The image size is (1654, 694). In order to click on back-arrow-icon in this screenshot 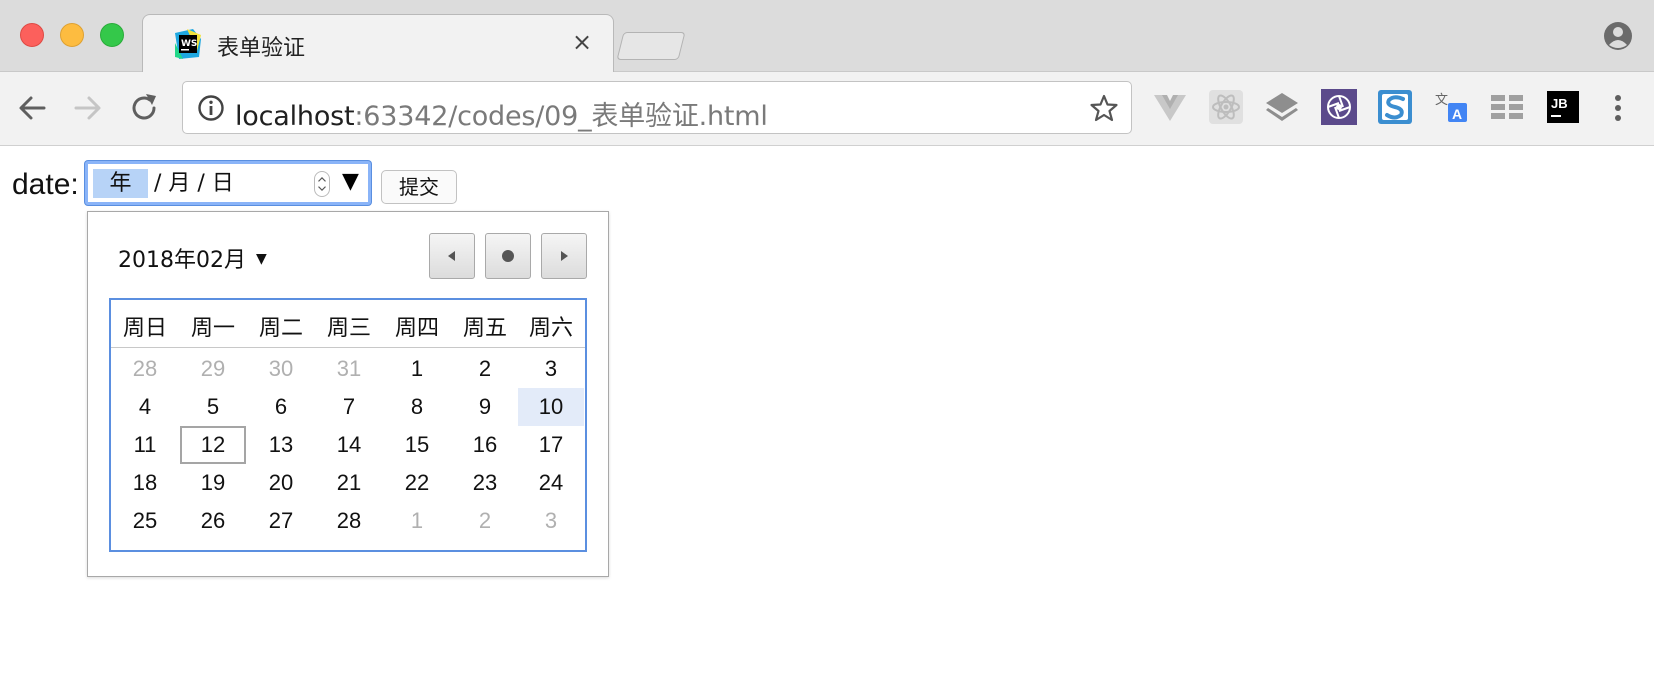, I will do `click(32, 108)`.